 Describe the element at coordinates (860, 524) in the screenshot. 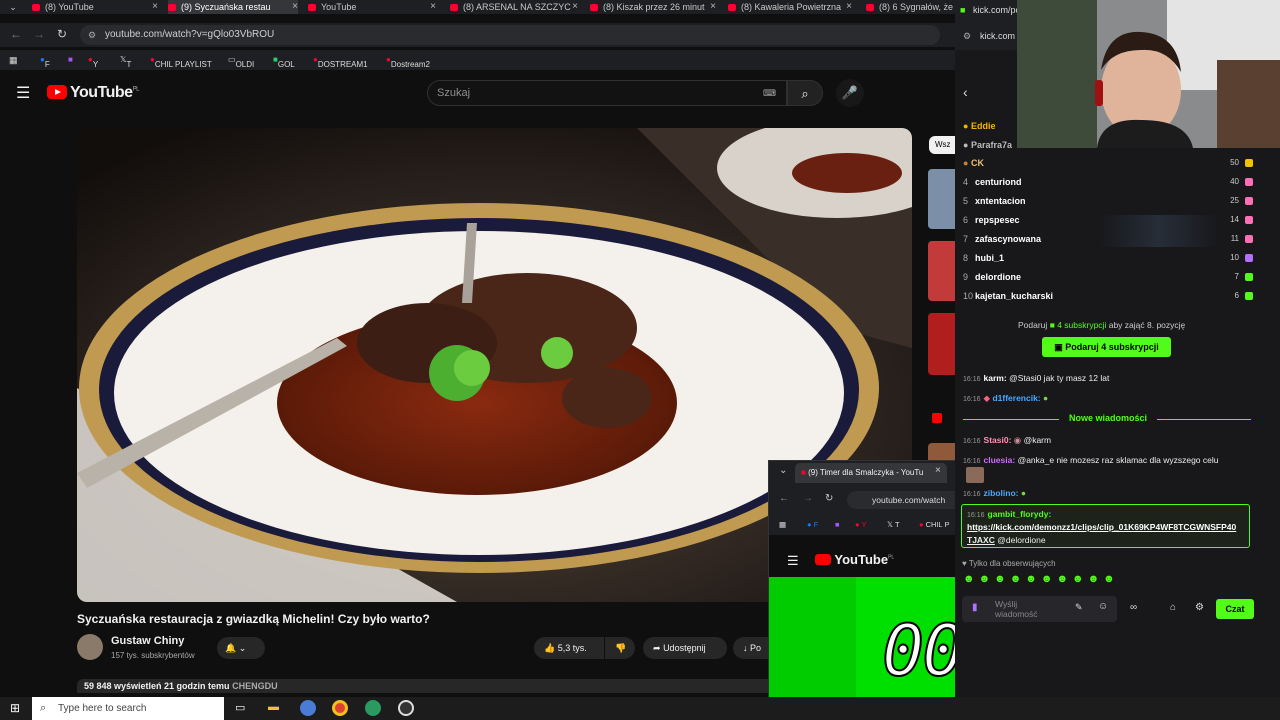

I see `pip-bookmark-y-icon: ● Y` at that location.